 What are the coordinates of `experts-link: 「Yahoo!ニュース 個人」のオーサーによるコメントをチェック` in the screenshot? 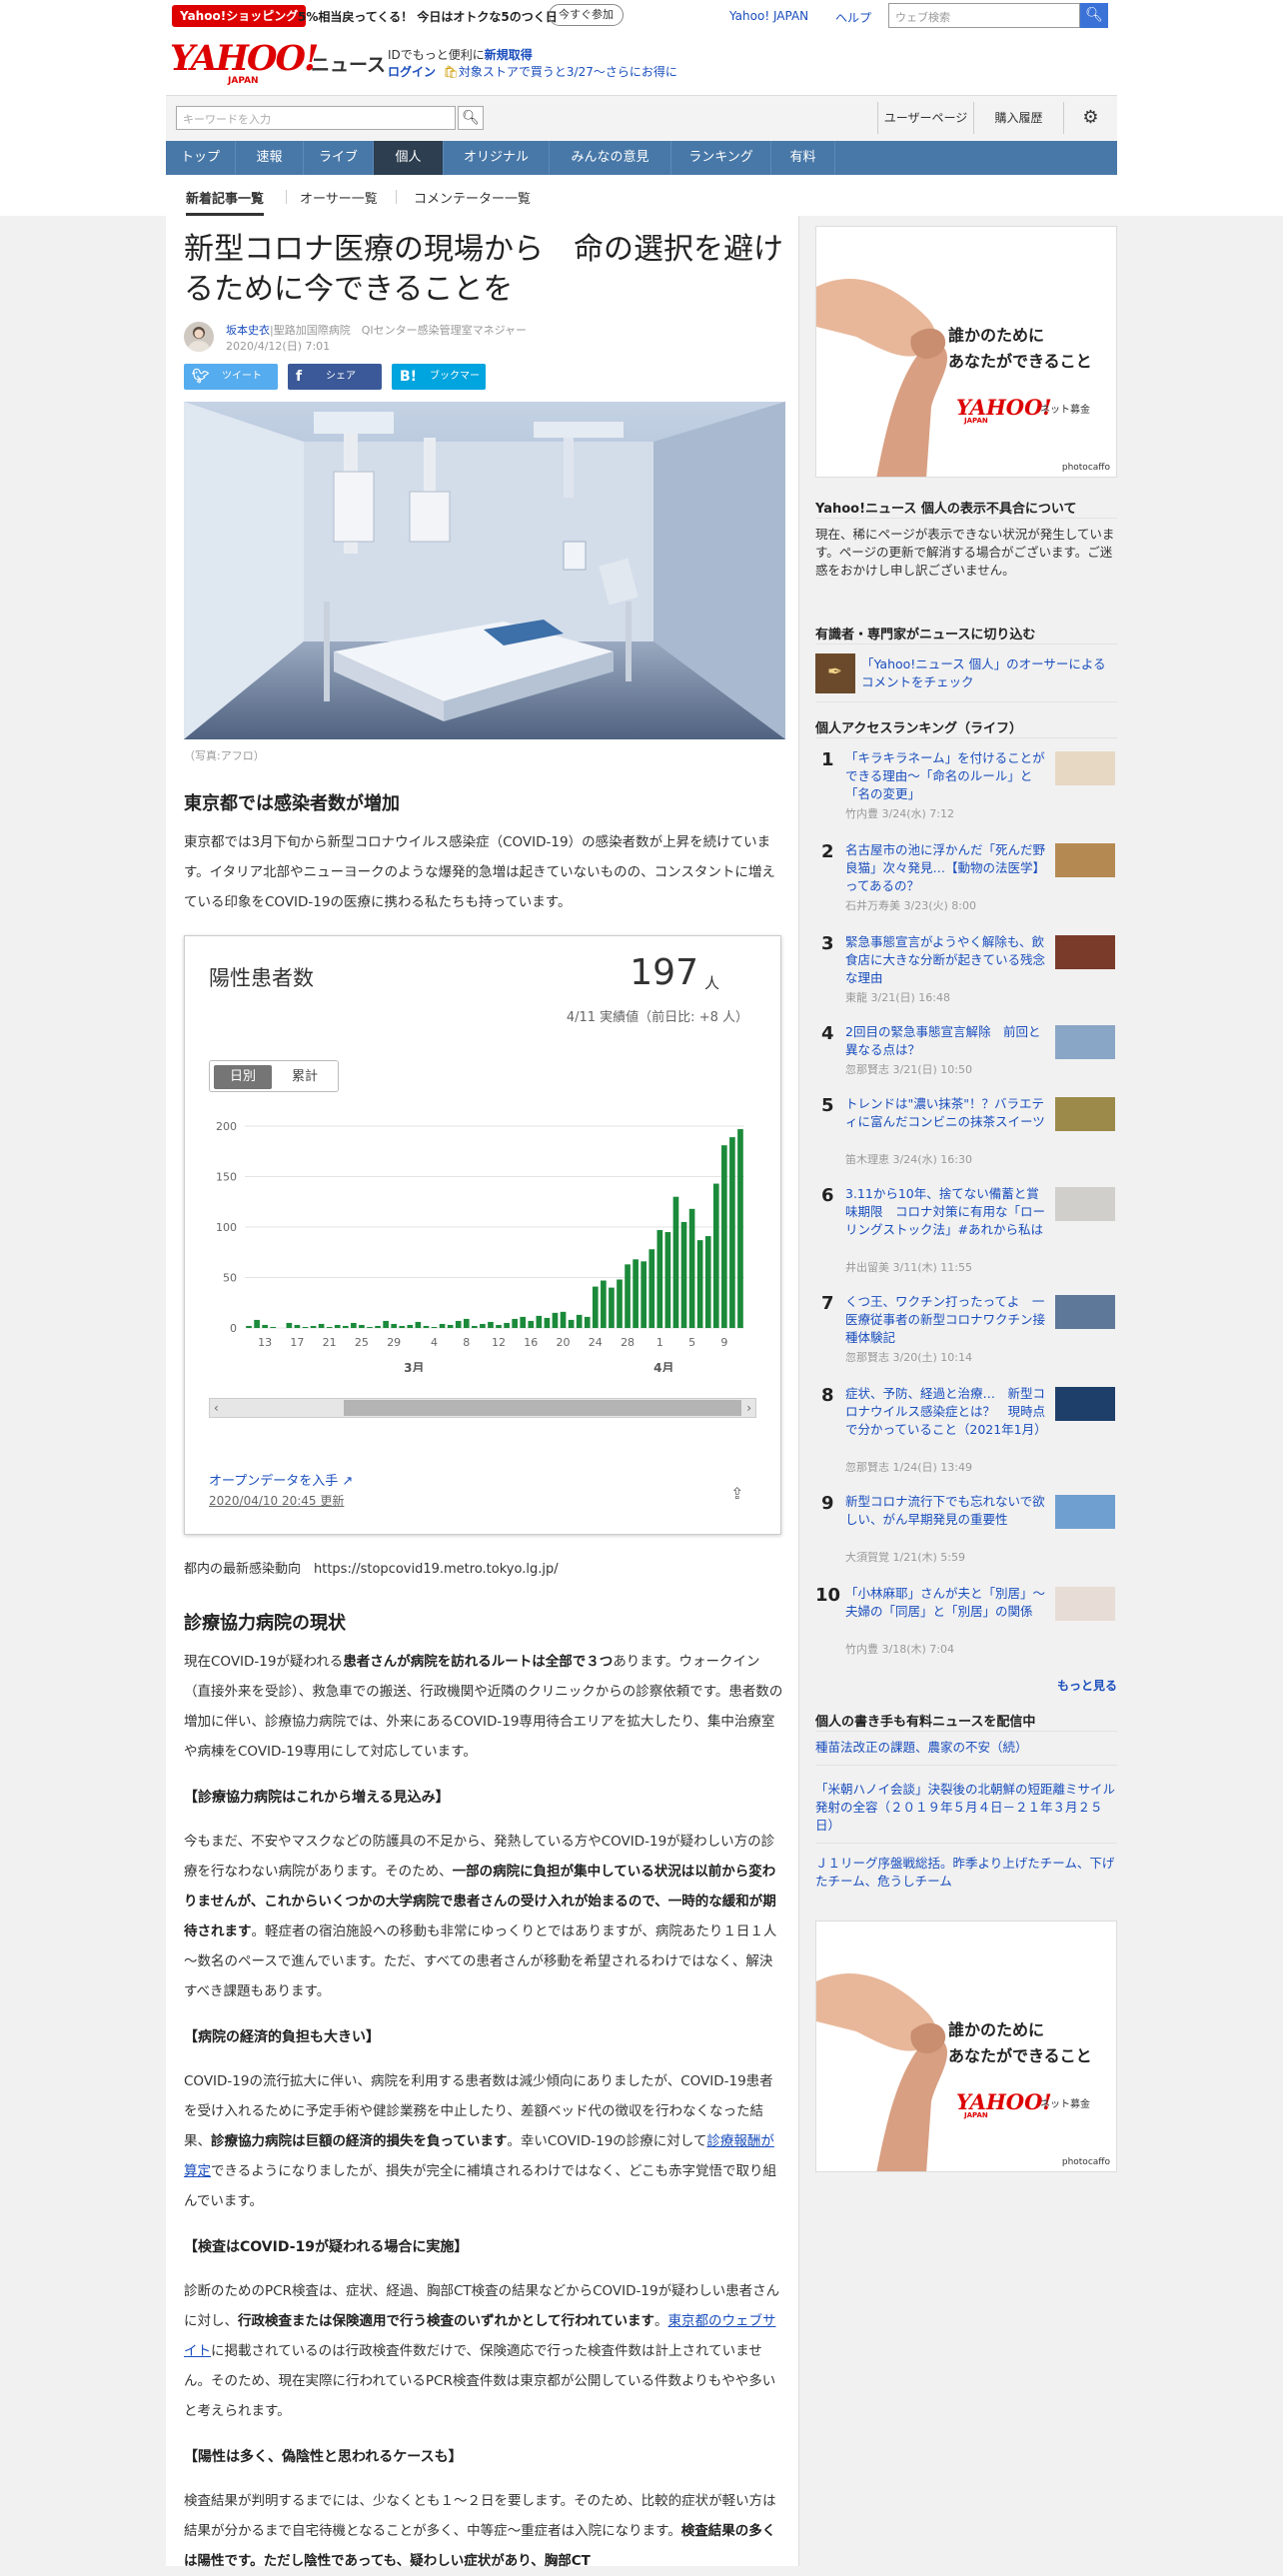 It's located at (988, 673).